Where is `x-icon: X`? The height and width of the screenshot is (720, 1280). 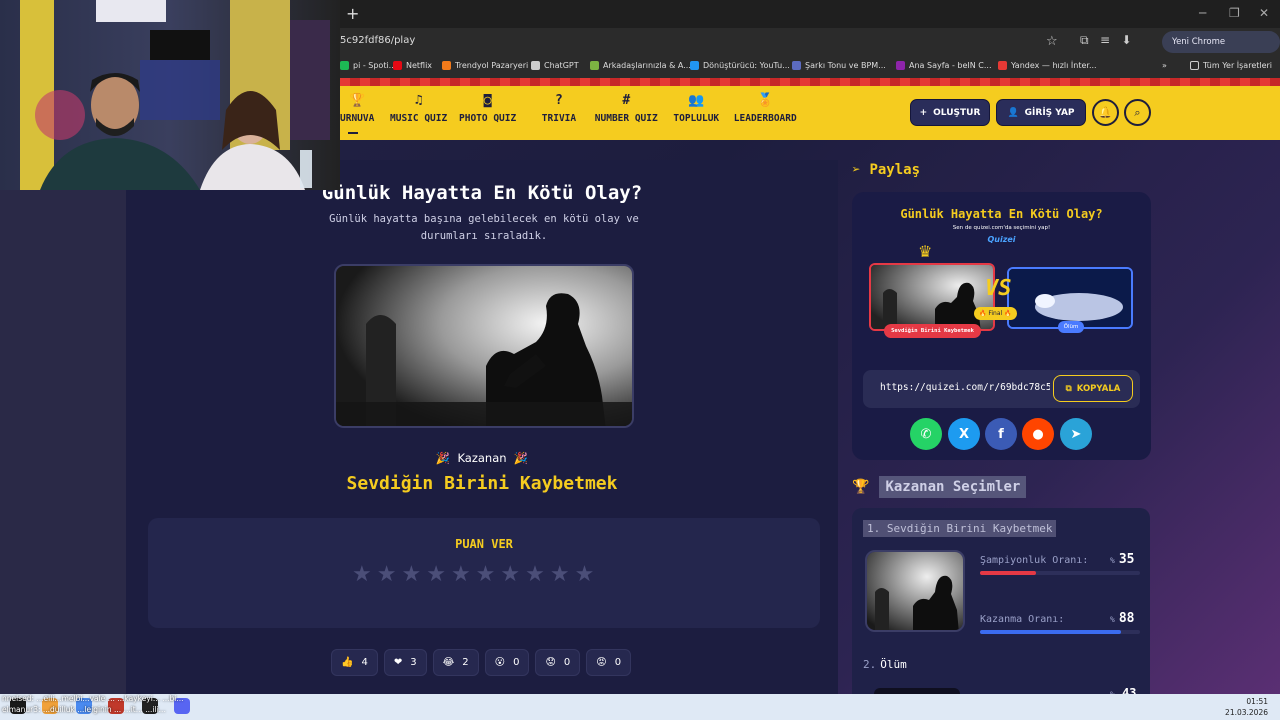
x-icon: X is located at coordinates (964, 434).